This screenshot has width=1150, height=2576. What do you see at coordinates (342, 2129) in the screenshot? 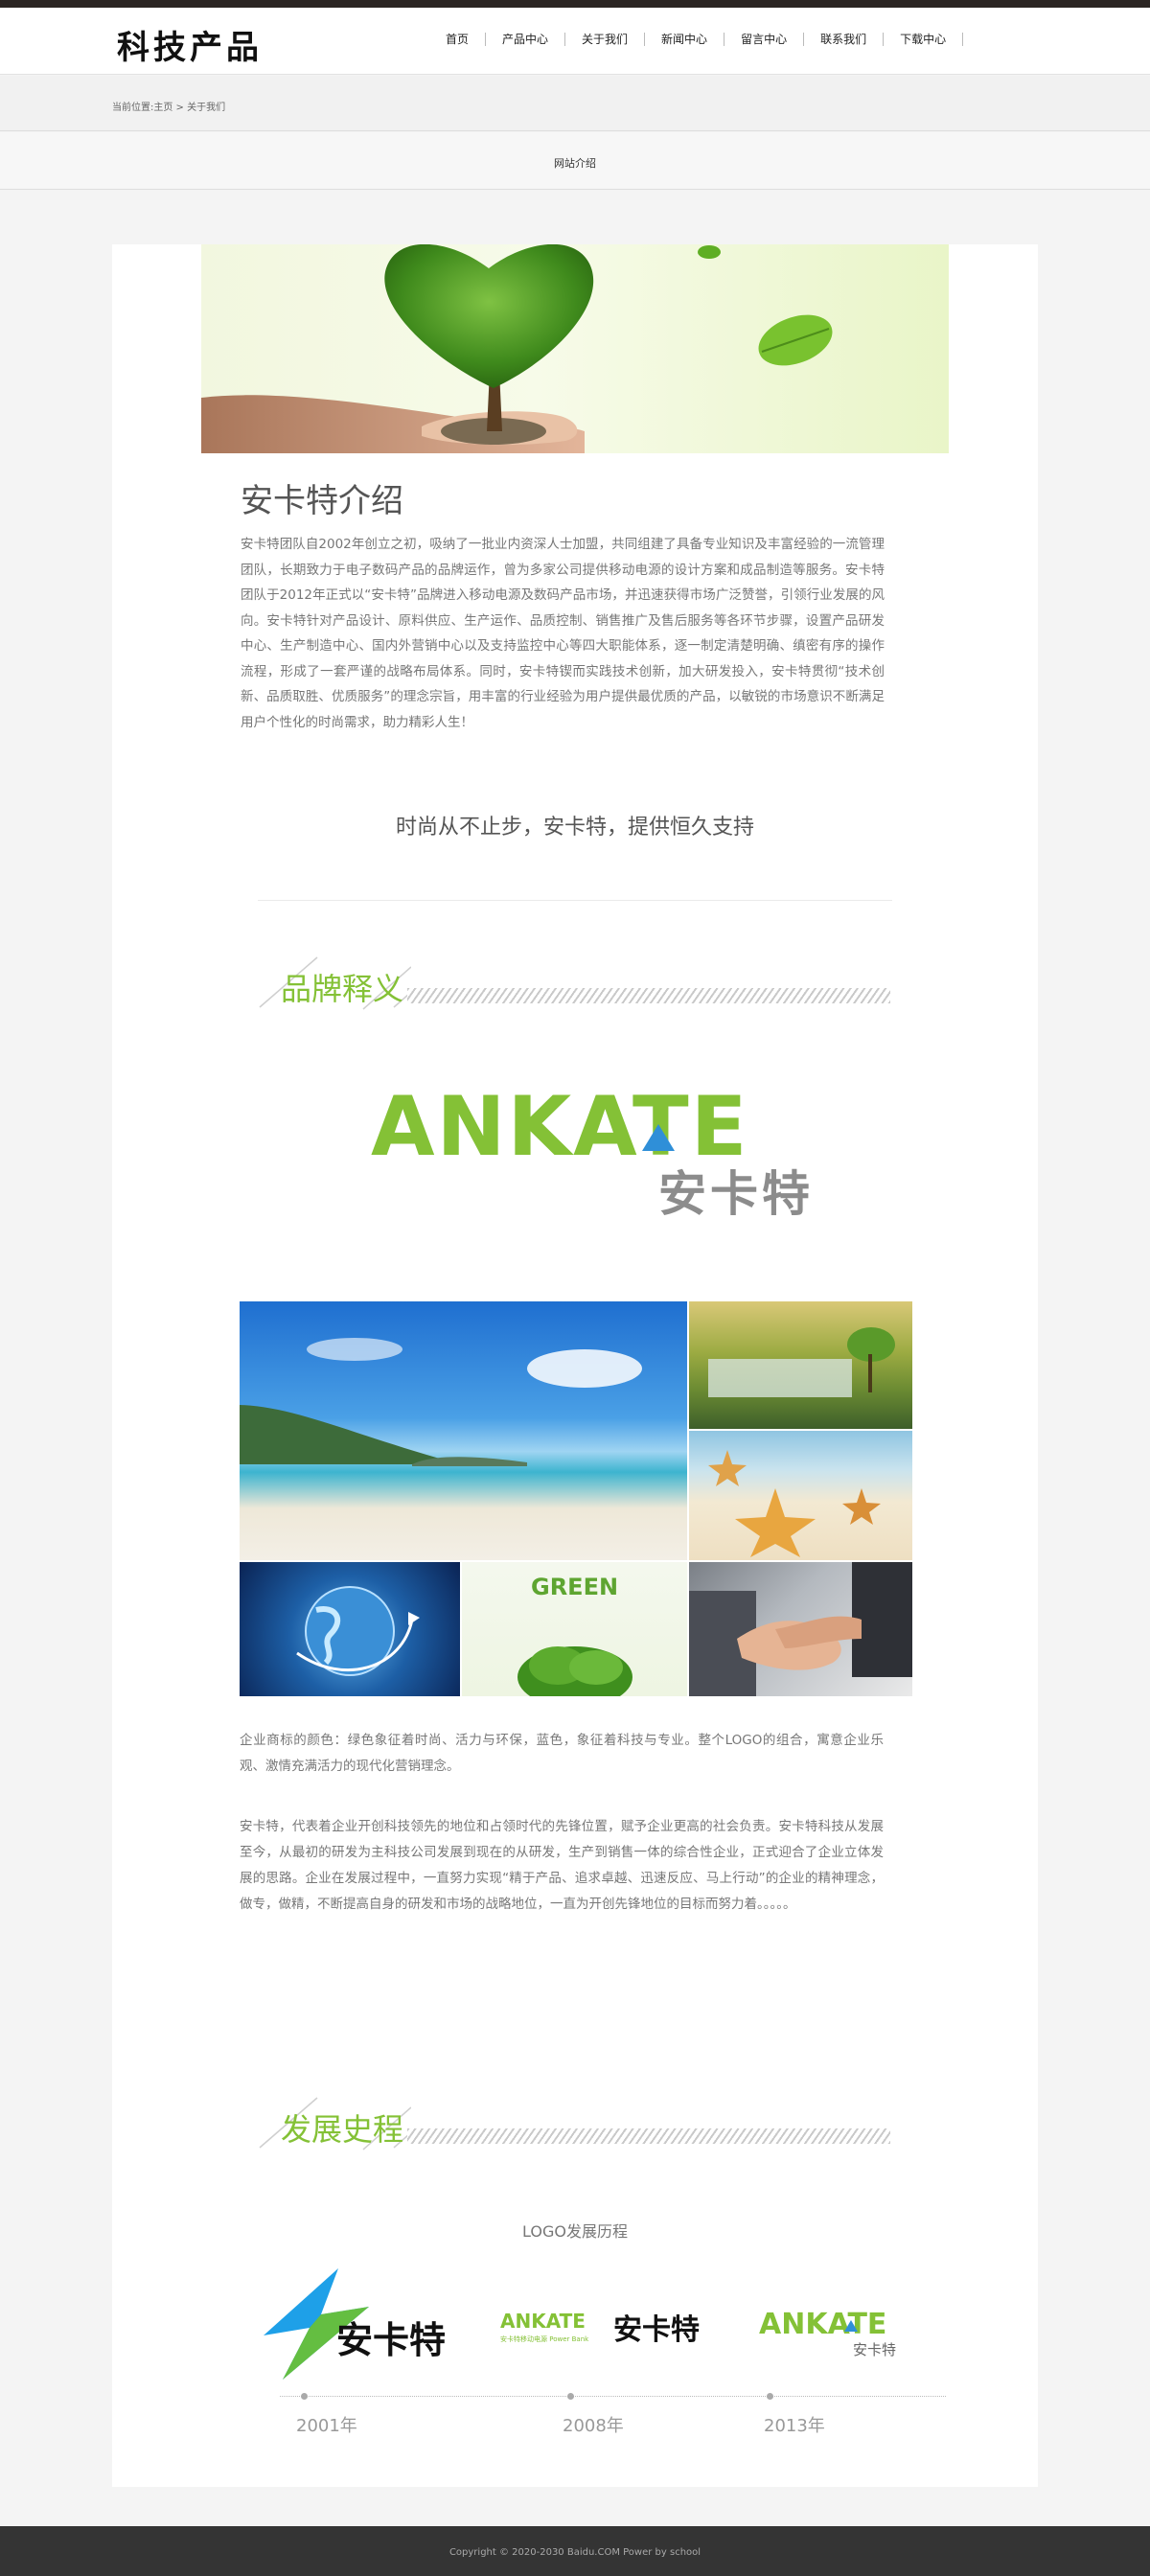
I see `history-section-title: 发展史程` at bounding box center [342, 2129].